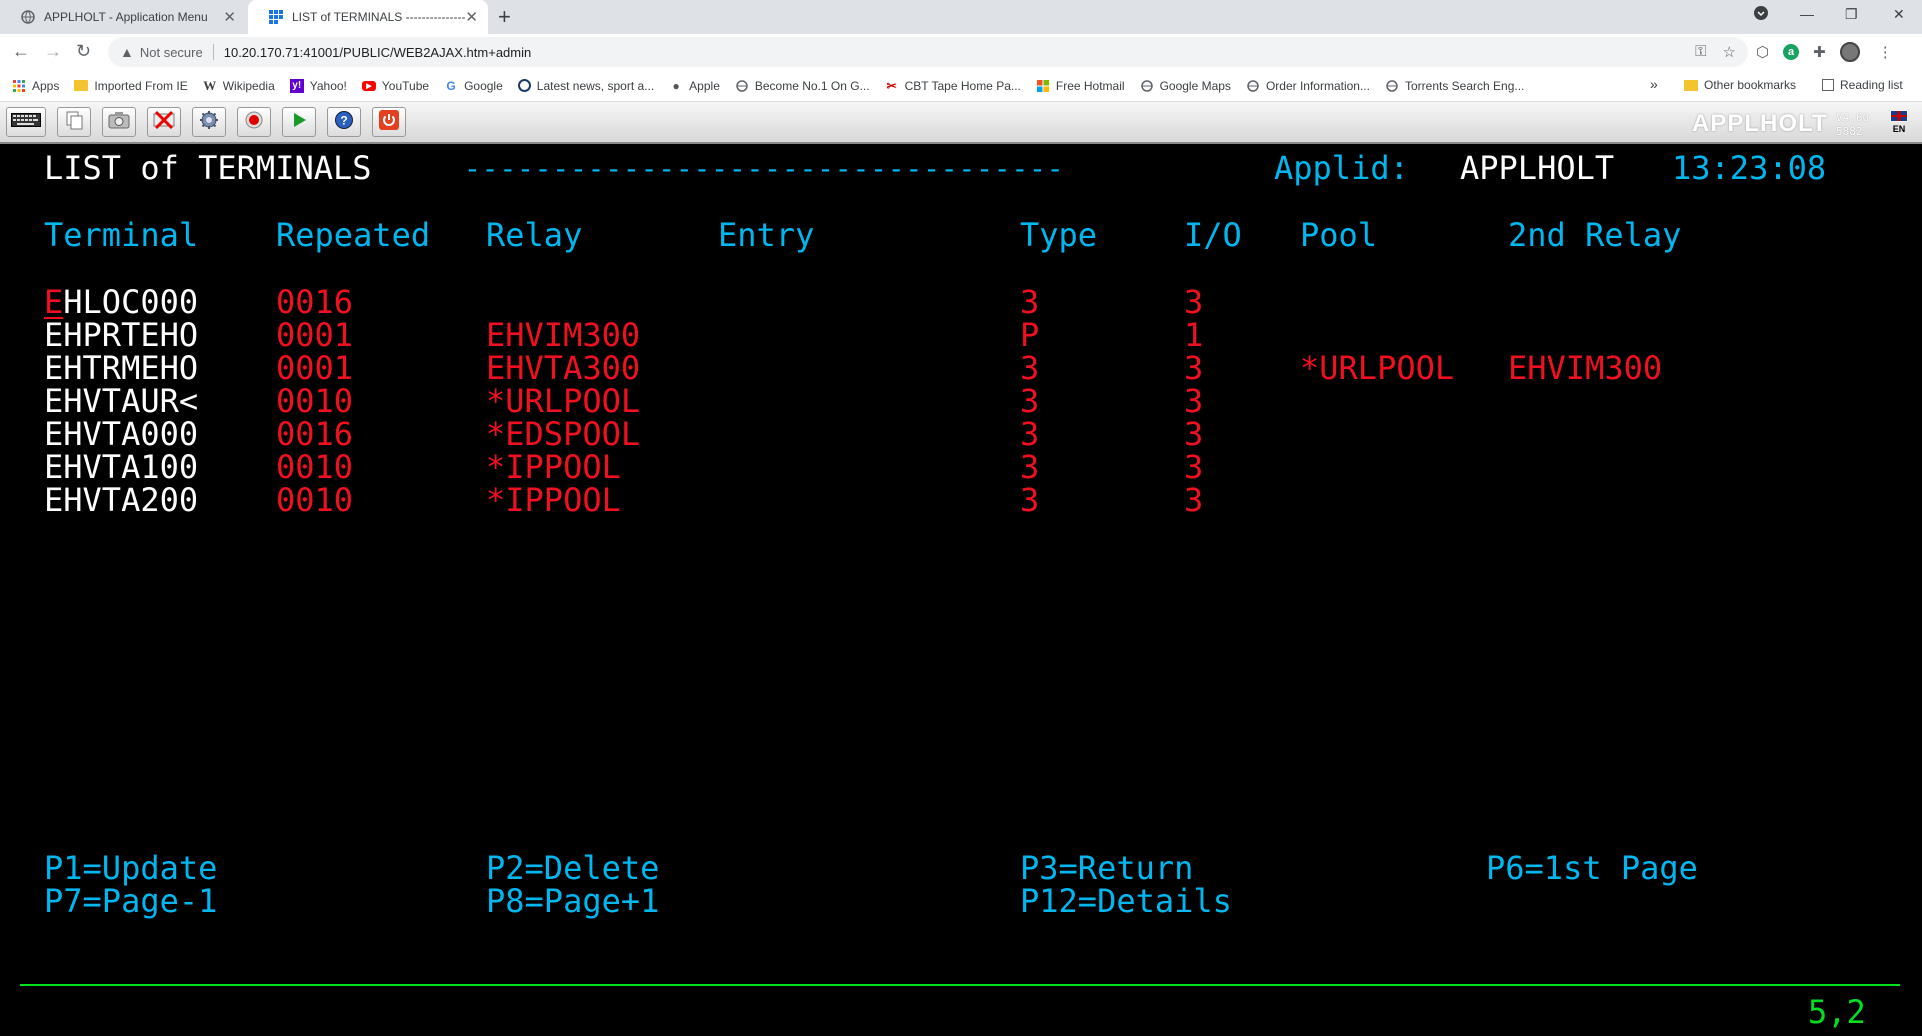 The height and width of the screenshot is (1036, 1922). What do you see at coordinates (26, 122) in the screenshot?
I see `keyboard-button` at bounding box center [26, 122].